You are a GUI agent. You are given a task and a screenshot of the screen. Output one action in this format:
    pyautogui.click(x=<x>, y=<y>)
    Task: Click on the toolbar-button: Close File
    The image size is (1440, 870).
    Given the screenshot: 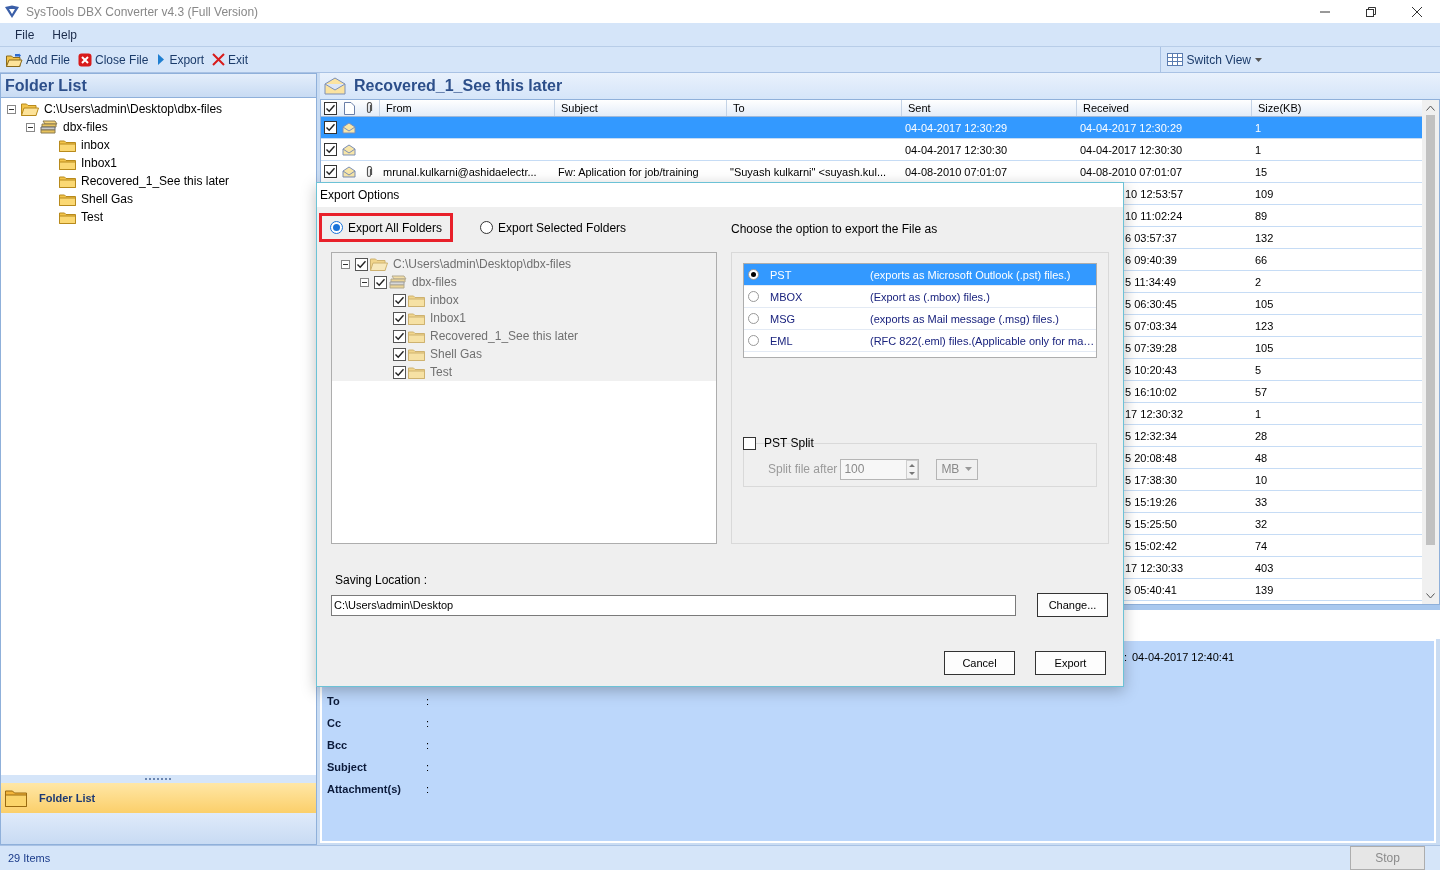 What is the action you would take?
    pyautogui.click(x=113, y=59)
    